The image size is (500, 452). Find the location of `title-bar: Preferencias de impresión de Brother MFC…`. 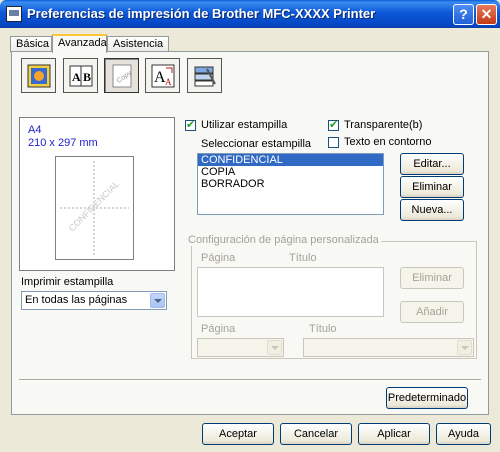

title-bar: Preferencias de impresión de Brother MFC… is located at coordinates (250, 14).